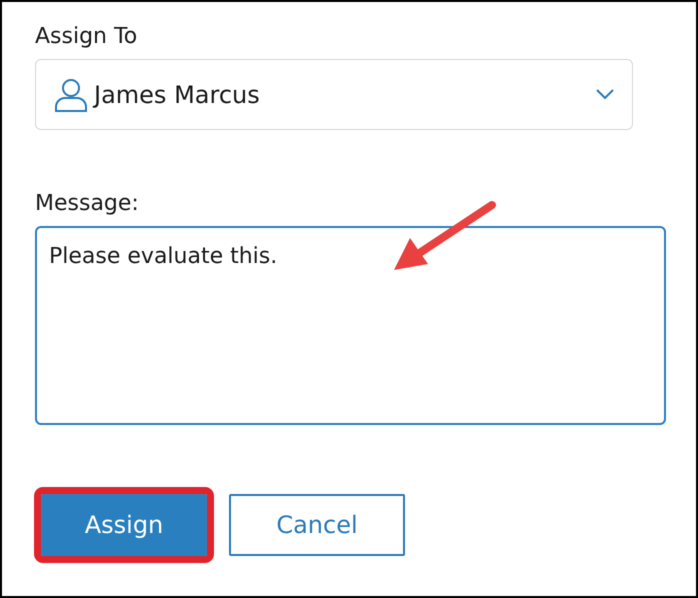 This screenshot has height=598, width=698. What do you see at coordinates (317, 525) in the screenshot?
I see `cancel-button: Cancel` at bounding box center [317, 525].